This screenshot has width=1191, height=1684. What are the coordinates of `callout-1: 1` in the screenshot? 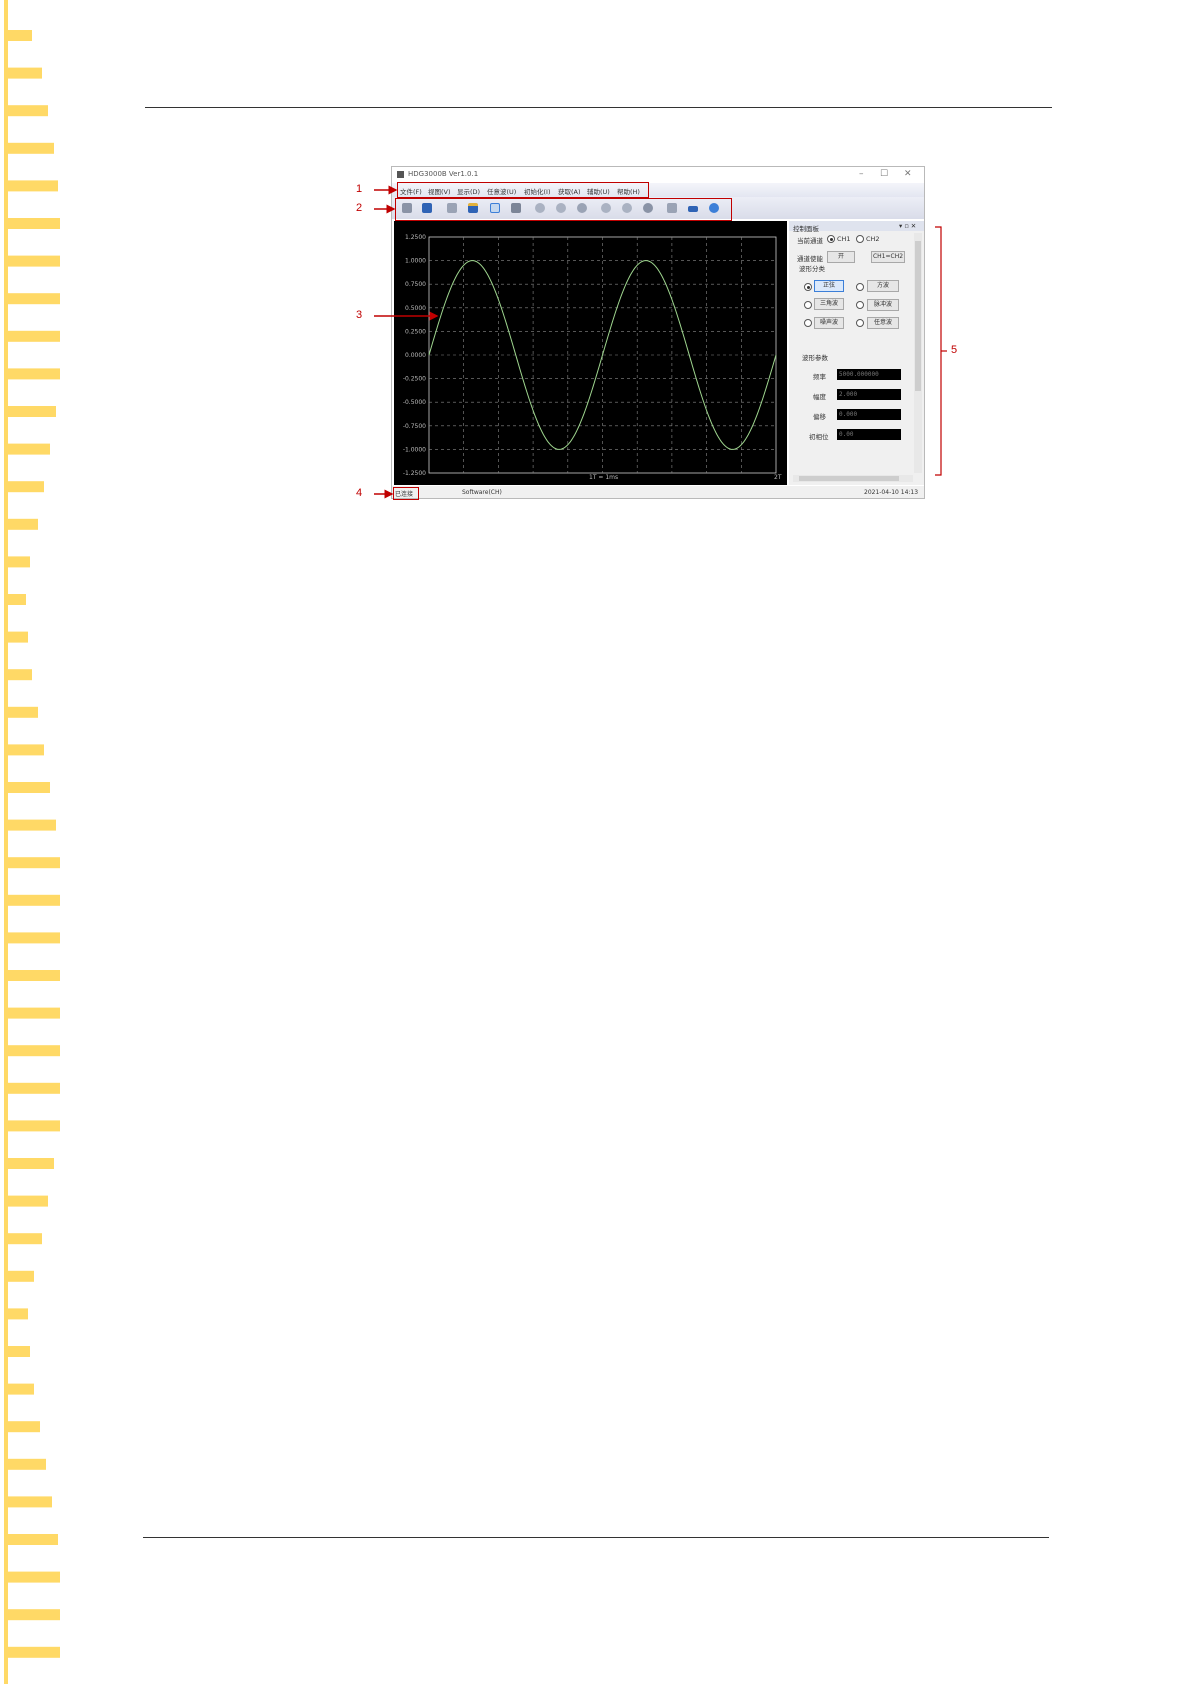 It's located at (359, 189).